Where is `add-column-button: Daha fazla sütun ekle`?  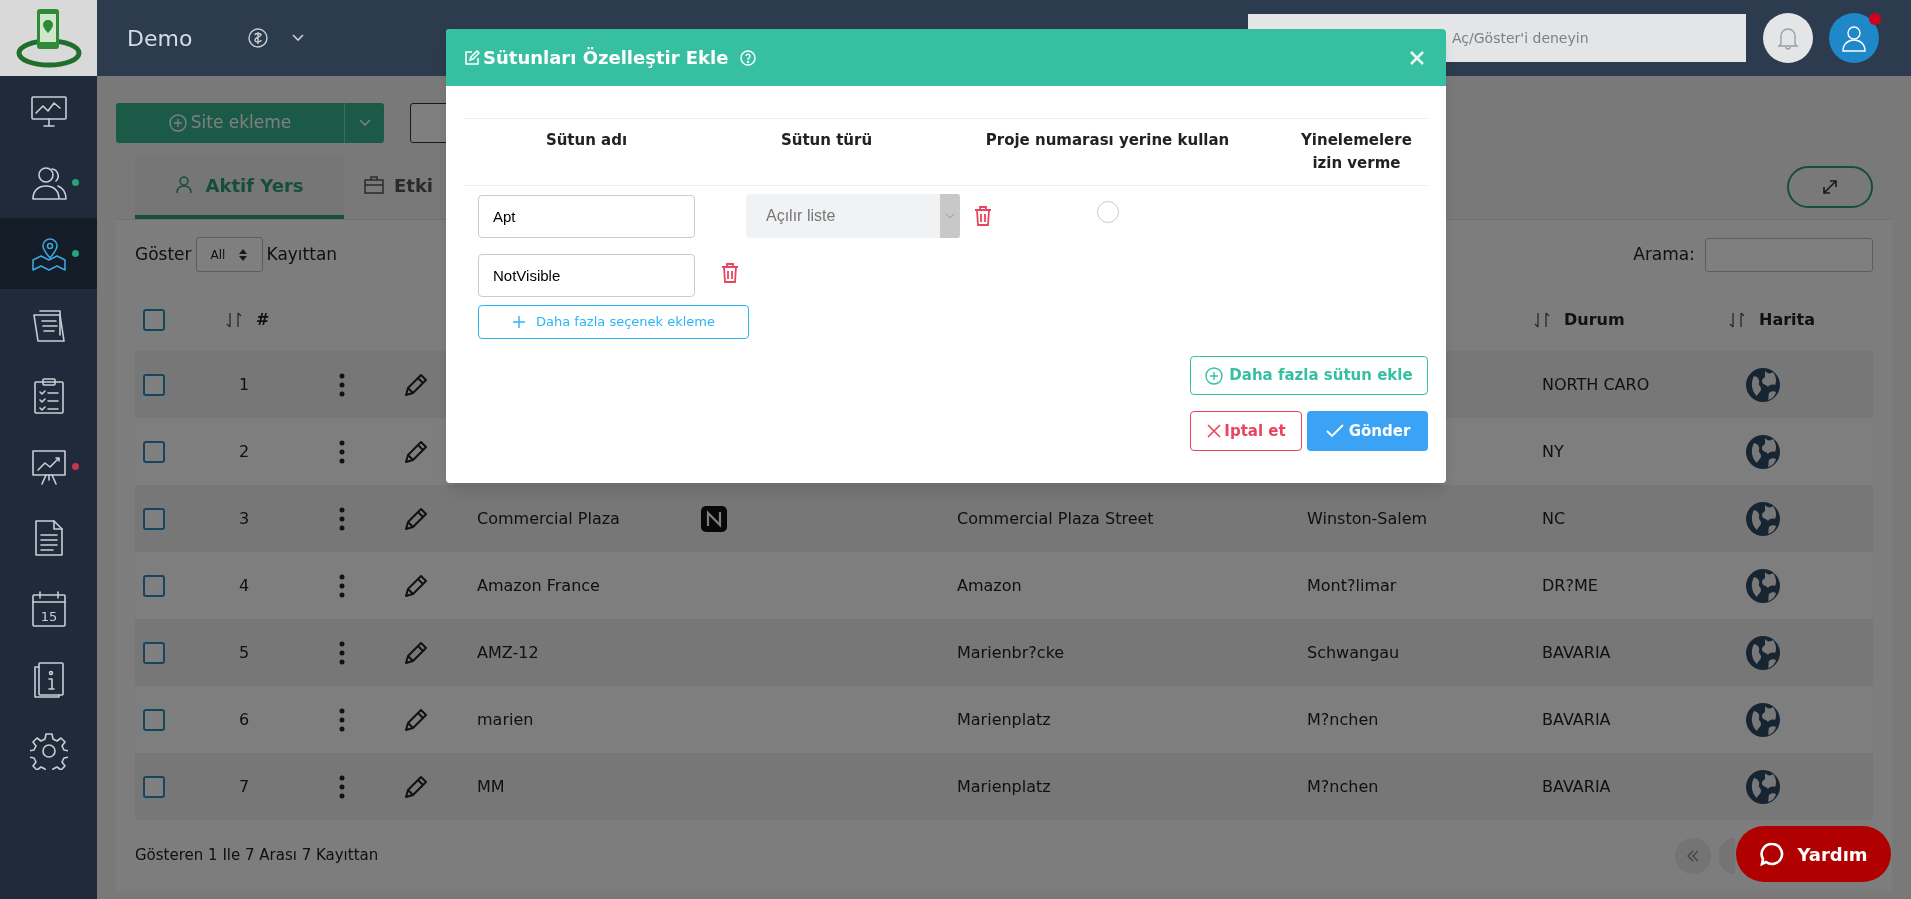 add-column-button: Daha fazla sütun ekle is located at coordinates (1309, 375).